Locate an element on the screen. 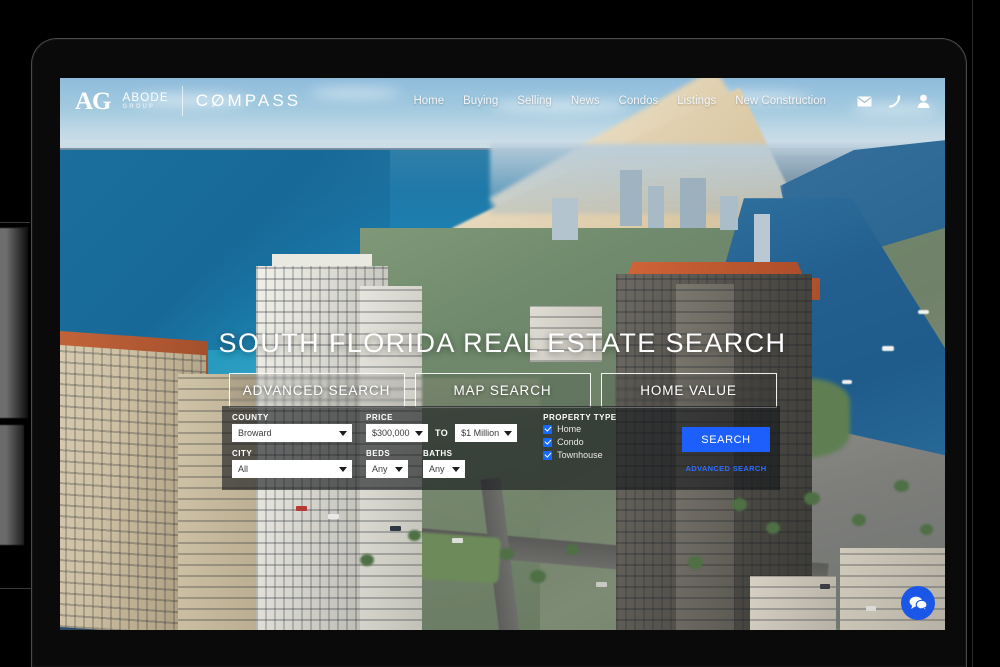  background-hairline-horizontal-top is located at coordinates (15, 222).